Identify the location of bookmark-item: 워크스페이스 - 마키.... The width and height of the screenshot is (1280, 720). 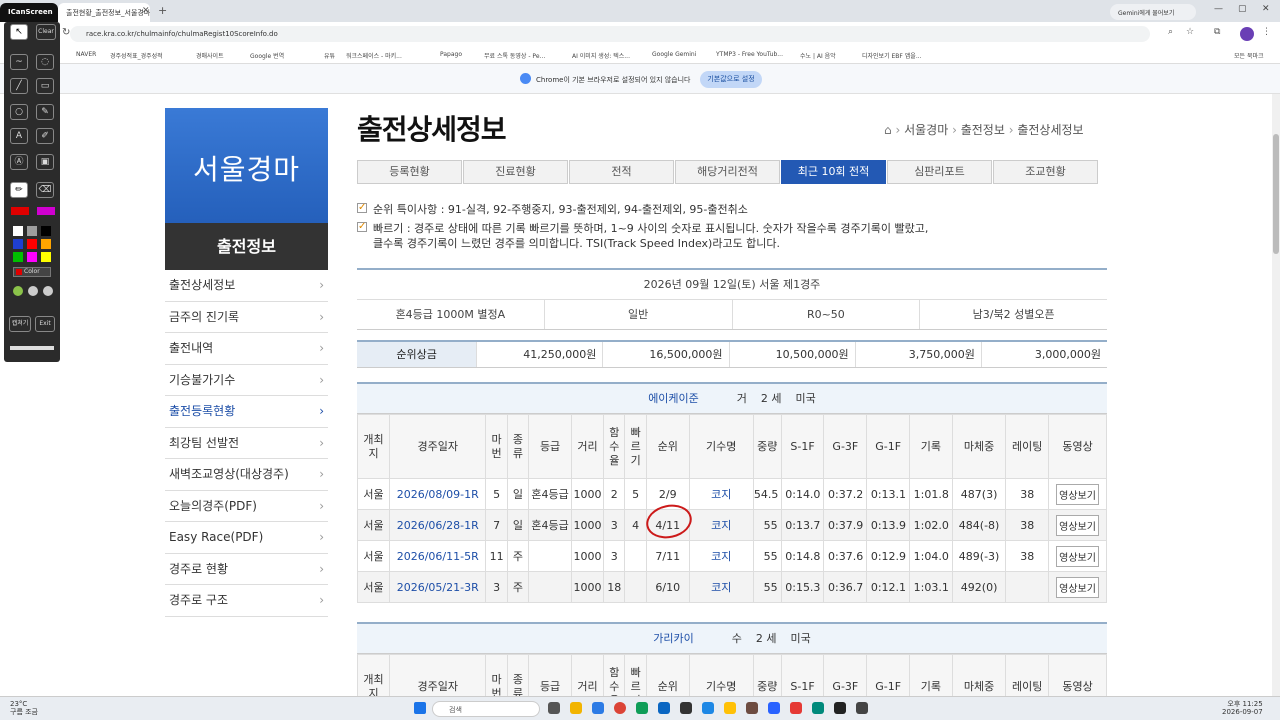
(374, 55).